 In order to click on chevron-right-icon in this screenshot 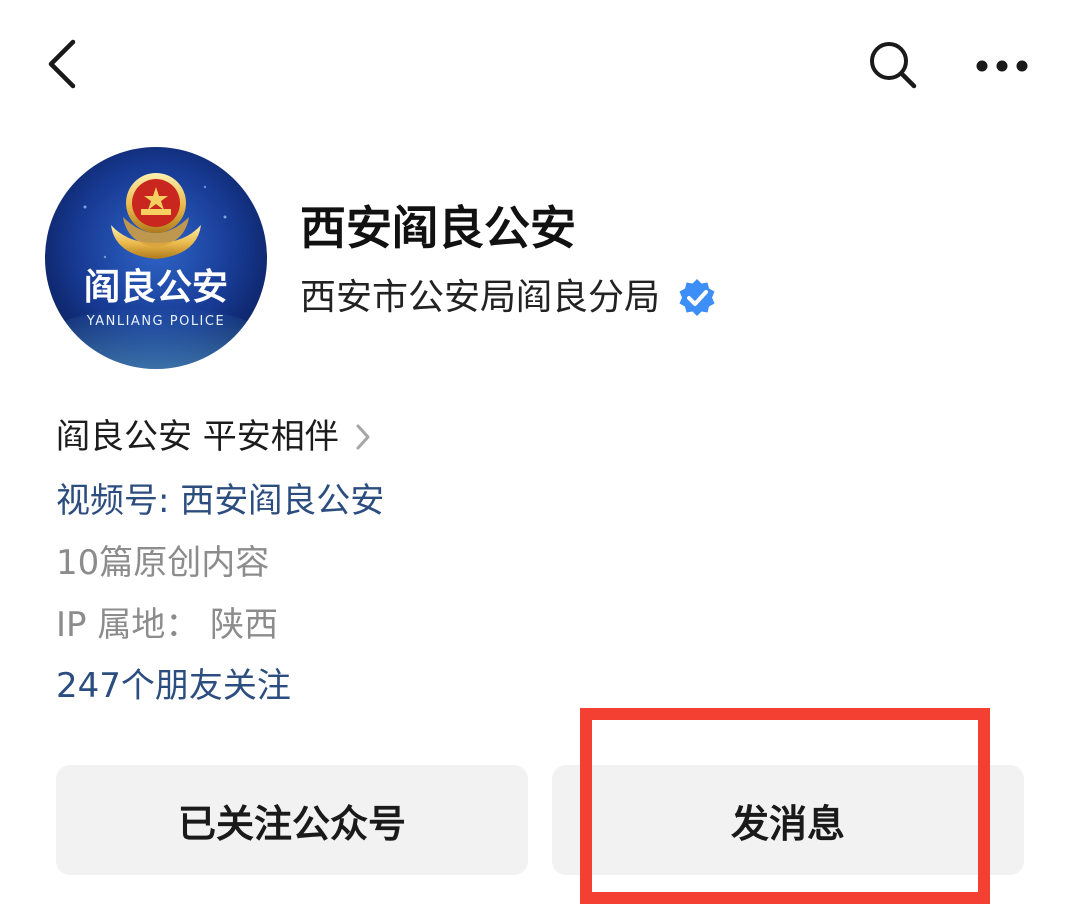, I will do `click(363, 437)`.